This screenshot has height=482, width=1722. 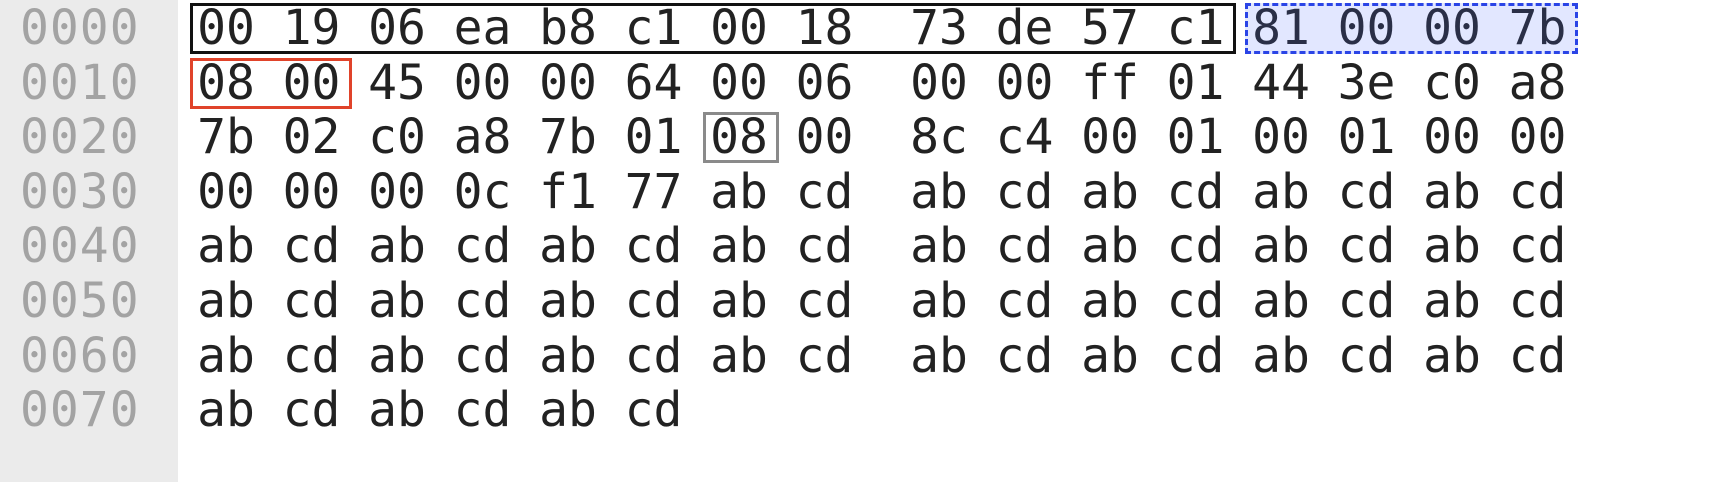 What do you see at coordinates (568, 192) in the screenshot?
I see `hex-byte: f1` at bounding box center [568, 192].